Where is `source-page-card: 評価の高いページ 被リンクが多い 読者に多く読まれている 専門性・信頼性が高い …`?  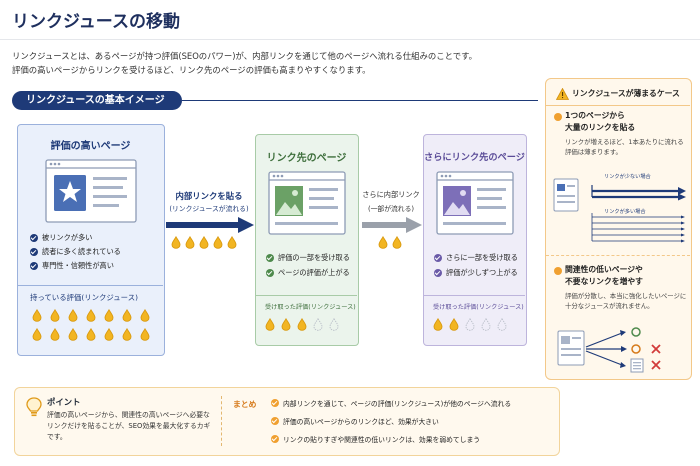
source-page-card: 評価の高いページ 被リンクが多い 読者に多く読まれている 専門性・信頼性が高い … is located at coordinates (91, 240).